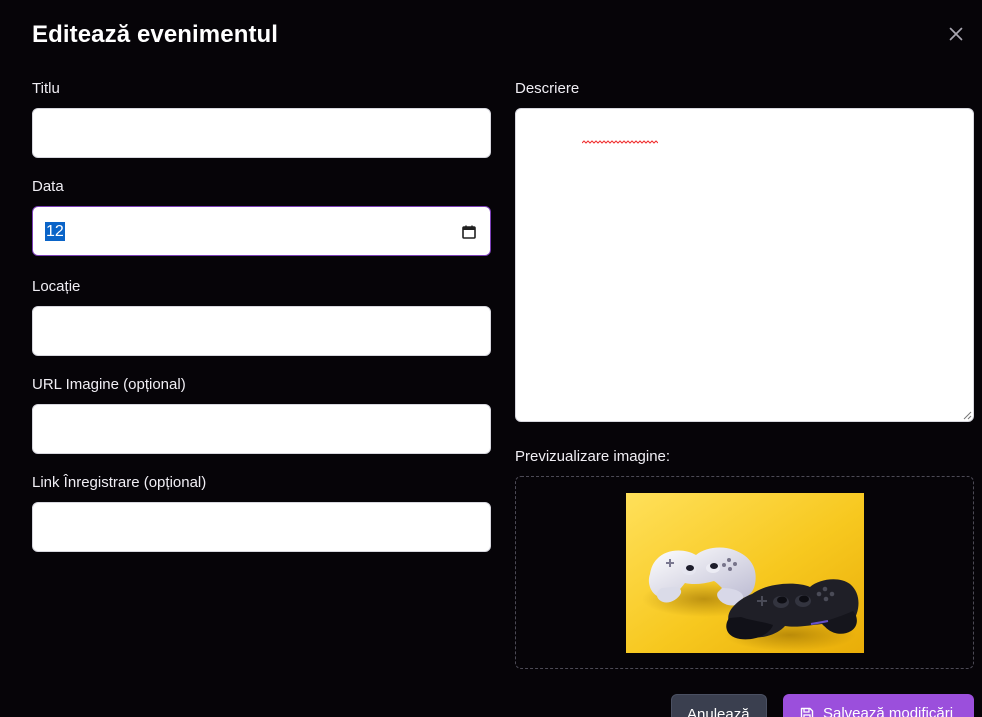 The height and width of the screenshot is (717, 982). I want to click on save-changes-button: Salvează modificări, so click(878, 705).